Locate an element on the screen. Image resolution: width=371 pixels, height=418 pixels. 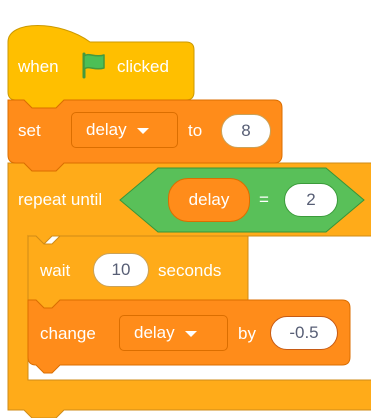
delay-variable-reporter: delay is located at coordinates (209, 200).